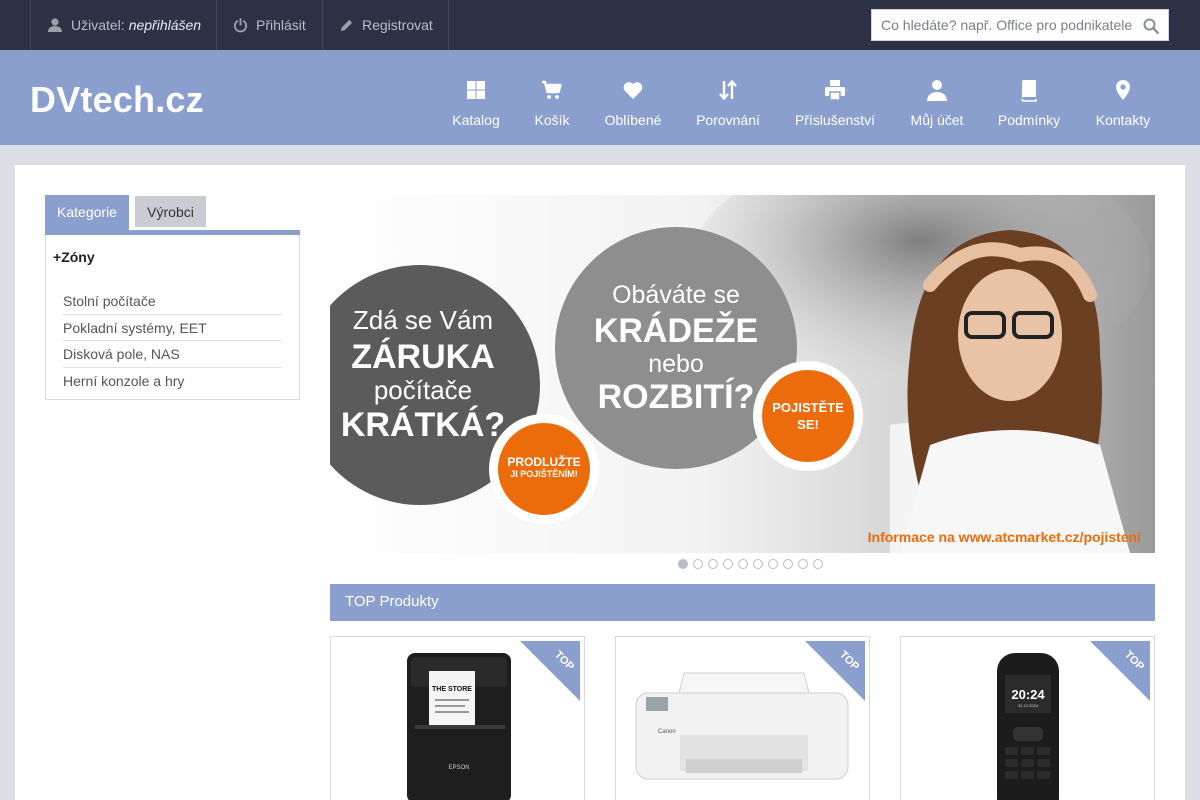  I want to click on nav-label: Oblíbené, so click(633, 120).